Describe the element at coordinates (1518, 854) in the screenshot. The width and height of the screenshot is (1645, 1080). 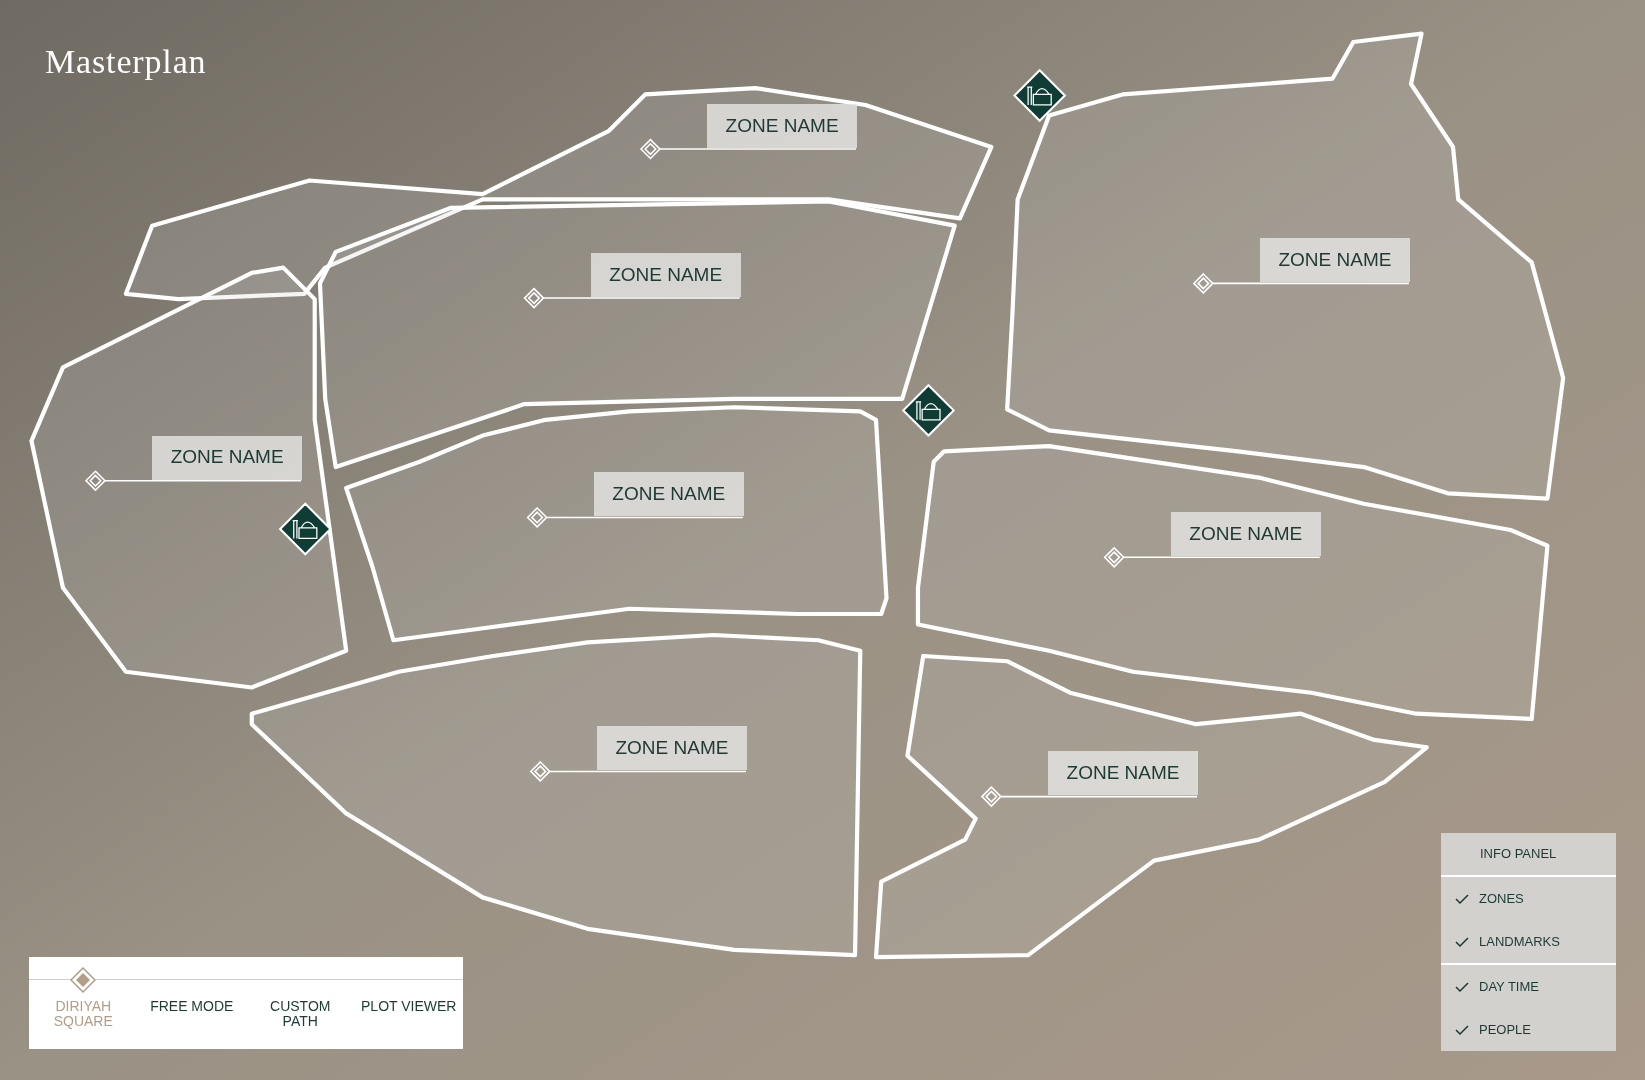
I see `info-panel-title: INFO PANEL` at that location.